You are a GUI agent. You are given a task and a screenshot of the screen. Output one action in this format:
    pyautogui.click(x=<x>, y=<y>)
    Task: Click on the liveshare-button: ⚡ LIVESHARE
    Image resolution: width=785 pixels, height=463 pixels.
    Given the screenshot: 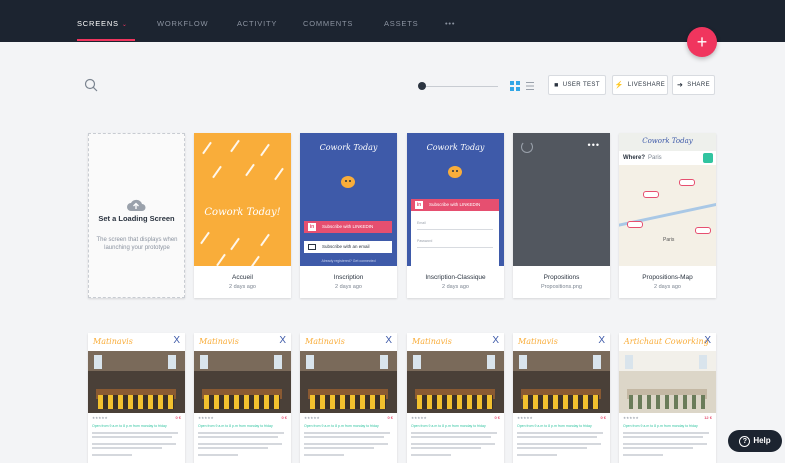 What is the action you would take?
    pyautogui.click(x=640, y=85)
    